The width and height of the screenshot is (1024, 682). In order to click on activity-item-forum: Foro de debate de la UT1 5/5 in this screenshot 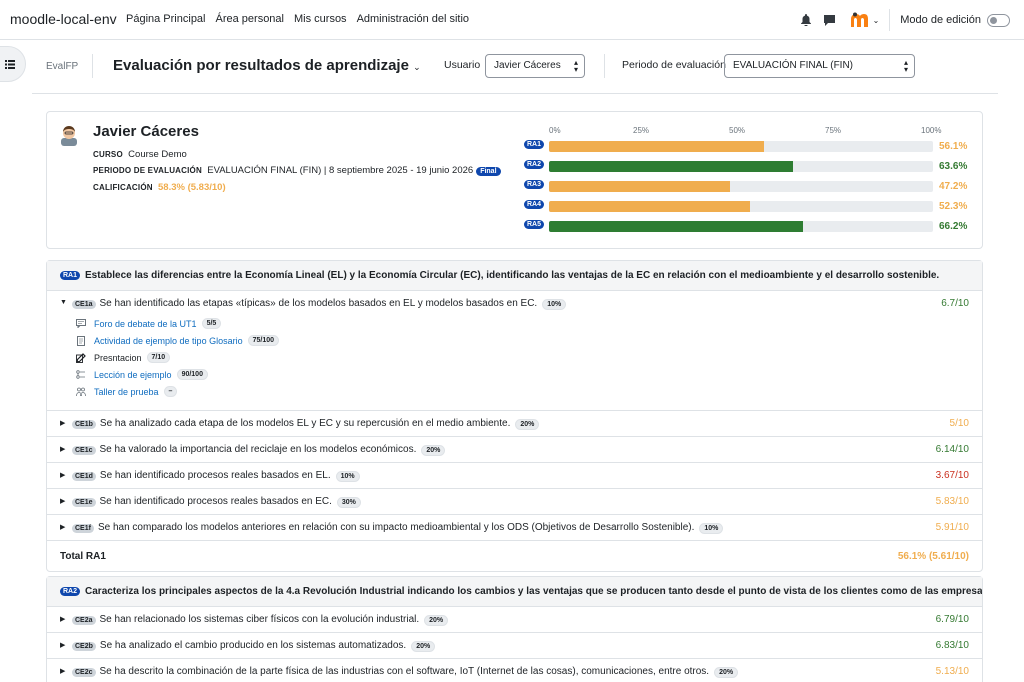, I will do `click(149, 323)`.